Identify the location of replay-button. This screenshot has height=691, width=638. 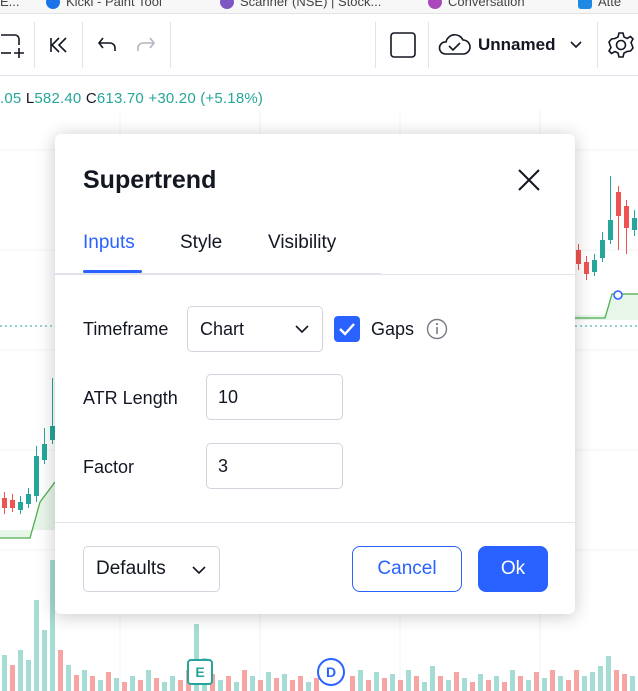
(59, 45).